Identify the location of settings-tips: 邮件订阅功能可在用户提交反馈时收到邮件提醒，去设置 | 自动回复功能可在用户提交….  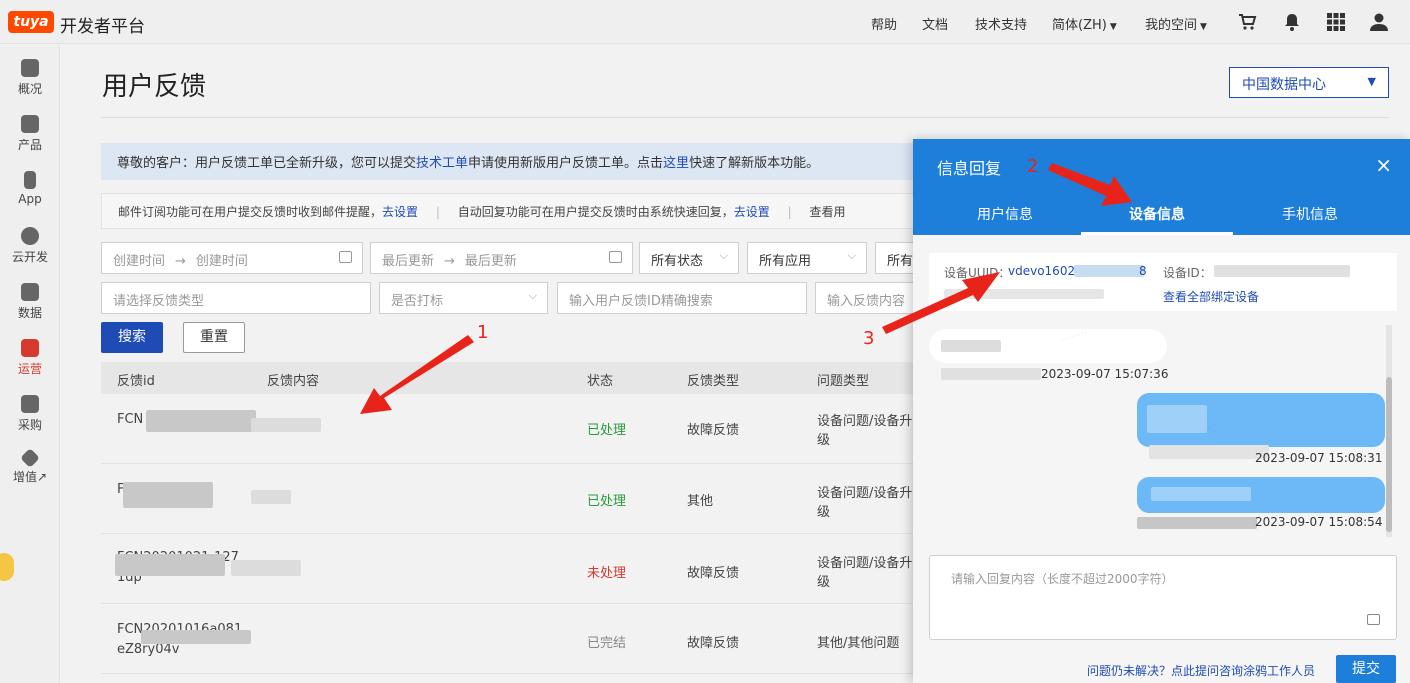
(511, 211).